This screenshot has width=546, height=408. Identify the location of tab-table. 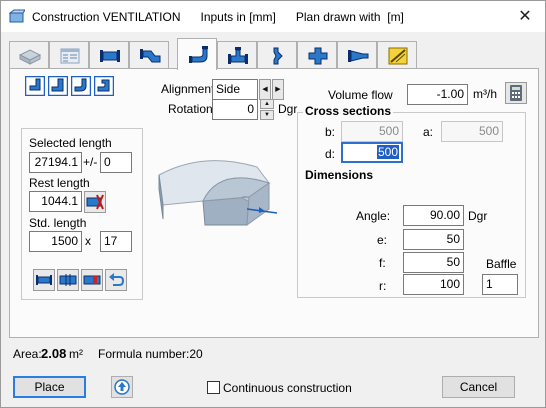
(69, 55).